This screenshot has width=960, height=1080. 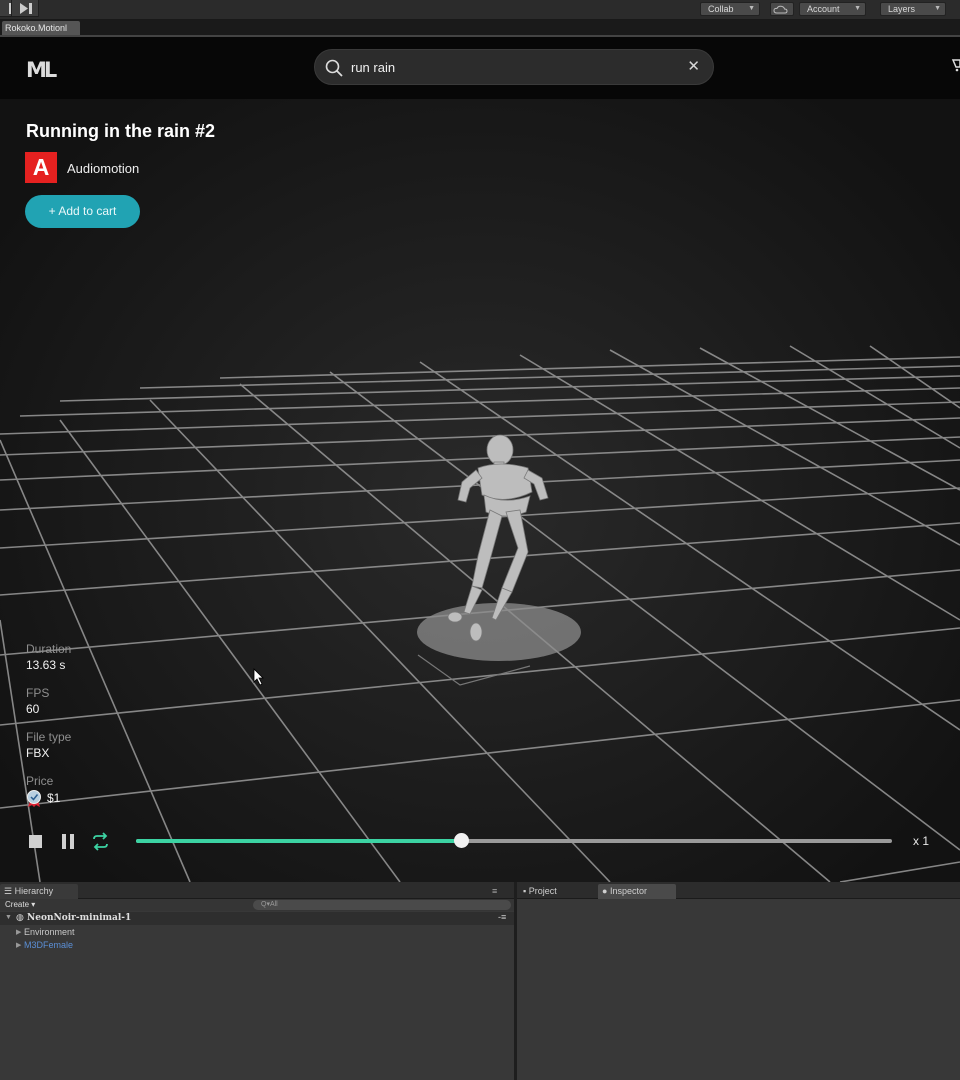 What do you see at coordinates (8, 917) in the screenshot?
I see `expand-triangle-icon: ▼` at bounding box center [8, 917].